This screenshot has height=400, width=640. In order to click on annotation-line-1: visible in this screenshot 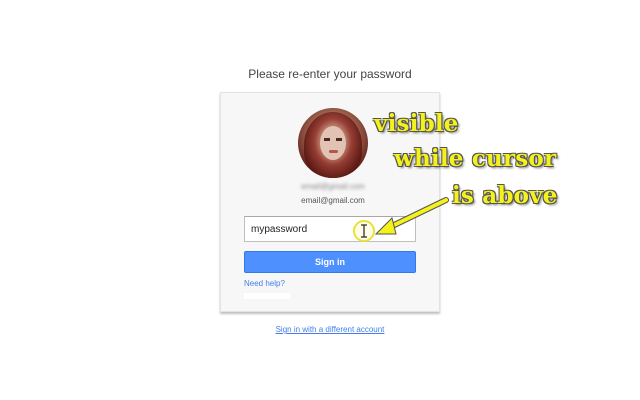, I will do `click(416, 123)`.